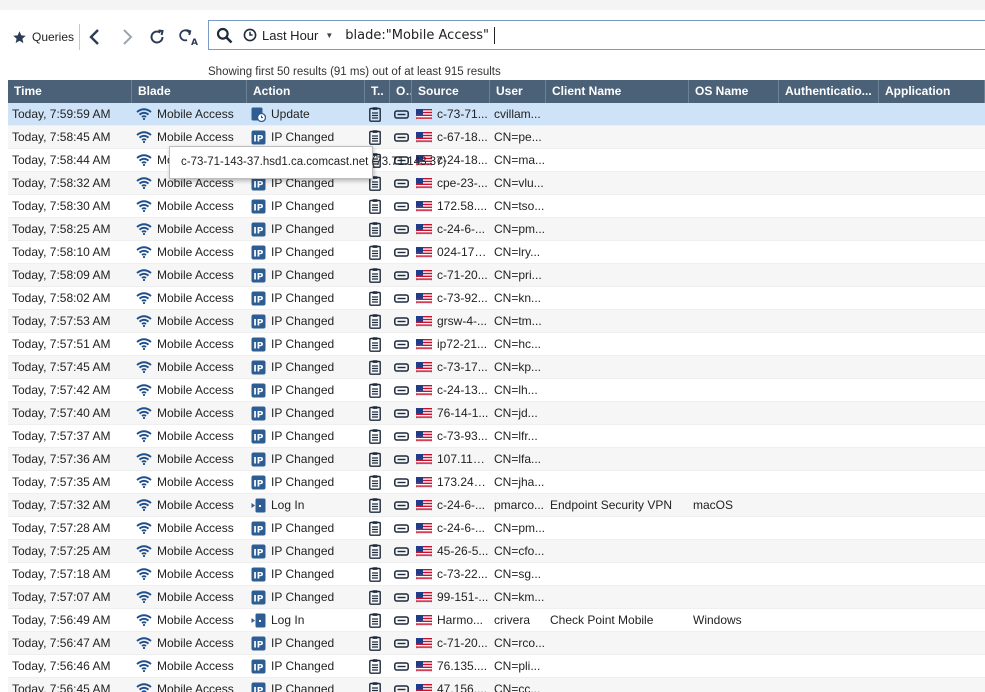  I want to click on cell-time: Today, 7:58:09 AM, so click(61, 275).